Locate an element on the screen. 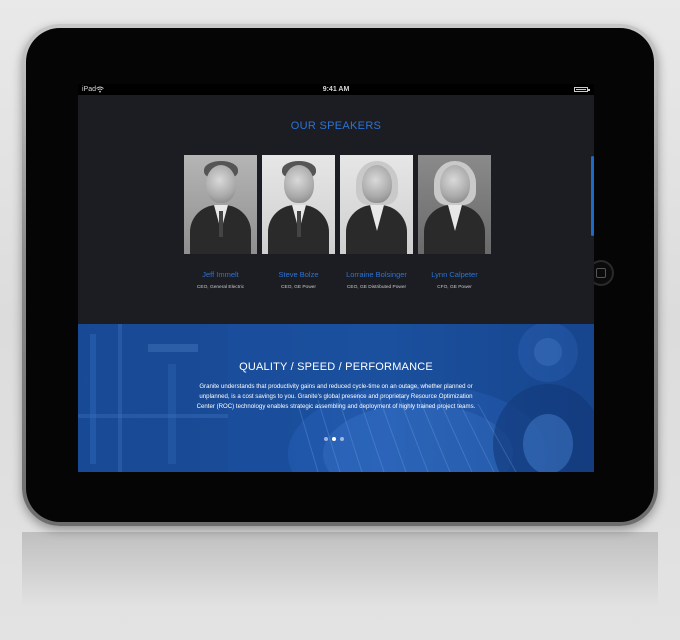 This screenshot has height=640, width=680. scroll-indicator is located at coordinates (592, 196).